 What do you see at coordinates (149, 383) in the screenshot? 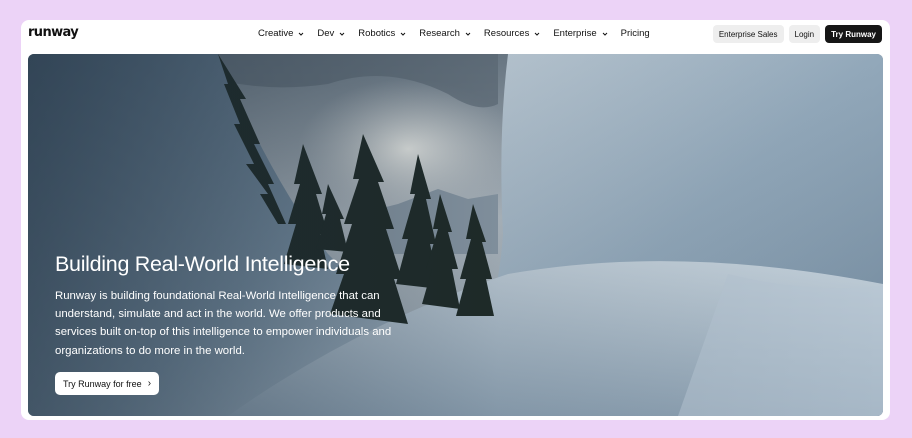
I see `chevron-right-icon: ›` at bounding box center [149, 383].